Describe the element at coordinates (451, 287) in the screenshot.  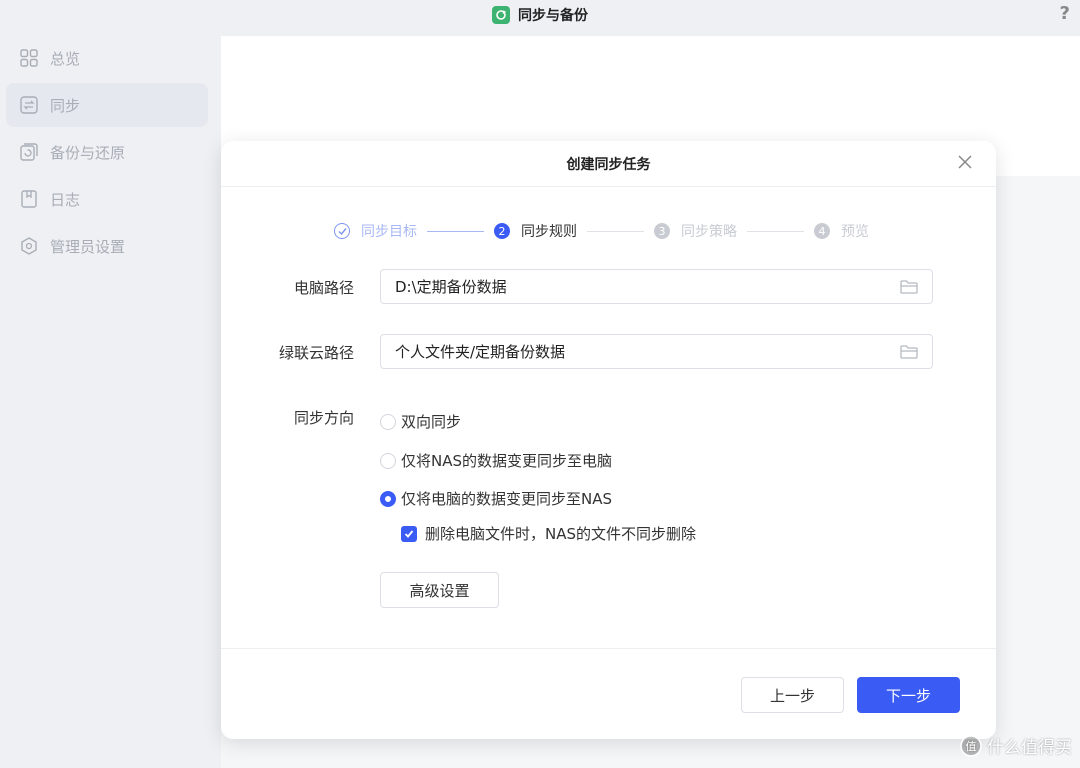
I see `pc-path-value: D:\定期备份数据` at that location.